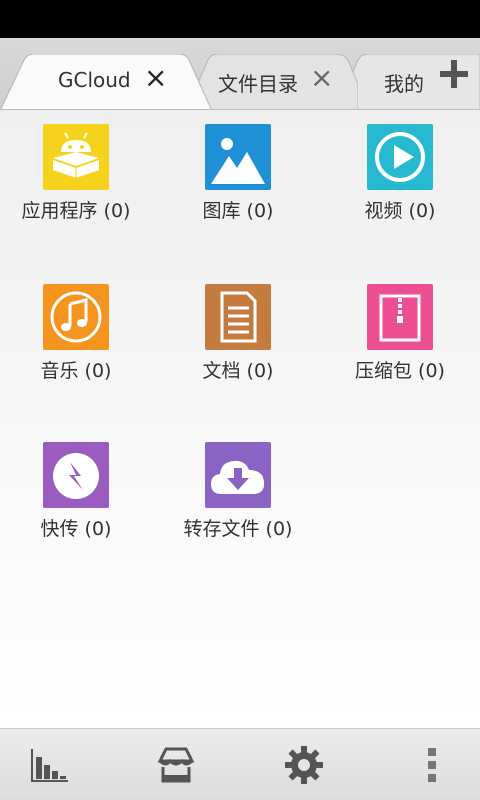 The image size is (480, 800). I want to click on tab-gcloud: GCloud ×, so click(106, 81).